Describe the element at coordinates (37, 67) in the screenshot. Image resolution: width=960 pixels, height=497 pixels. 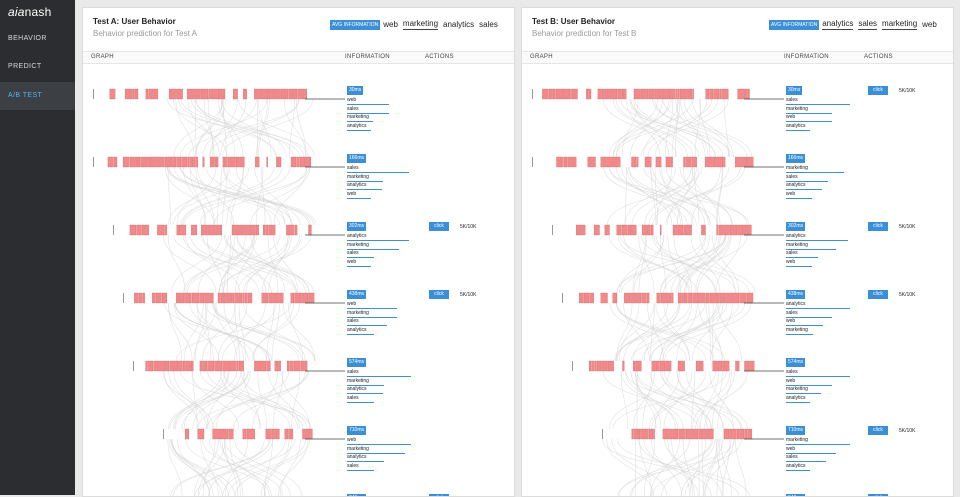
I see `nav-item-predict: PREDICT` at that location.